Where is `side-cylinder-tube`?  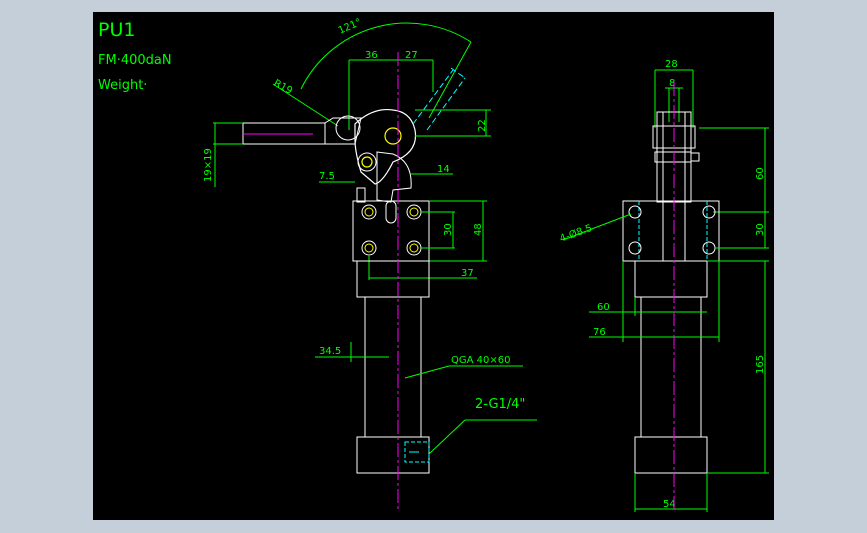 side-cylinder-tube is located at coordinates (671, 367).